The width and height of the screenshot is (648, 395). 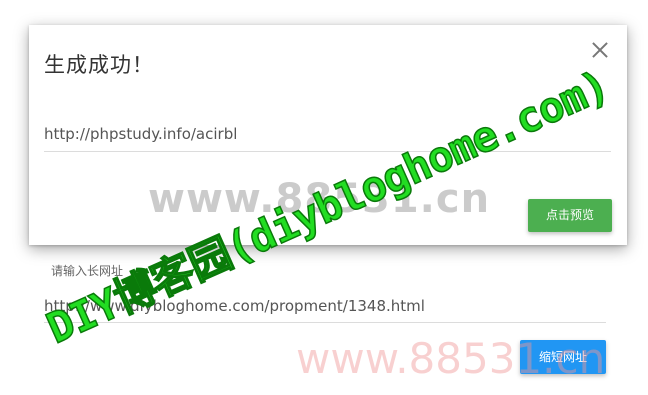 I want to click on watermark-pink: www.88531.cn, so click(x=451, y=358).